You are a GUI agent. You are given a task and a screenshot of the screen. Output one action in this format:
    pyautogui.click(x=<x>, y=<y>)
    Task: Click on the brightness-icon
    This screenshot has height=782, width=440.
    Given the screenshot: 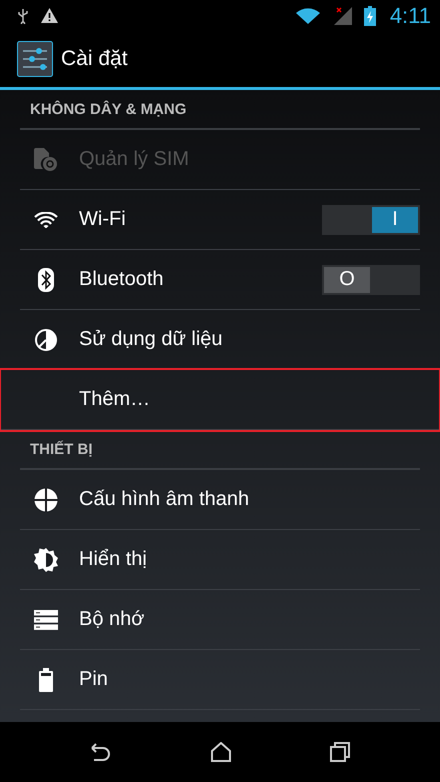 What is the action you would take?
    pyautogui.click(x=46, y=560)
    